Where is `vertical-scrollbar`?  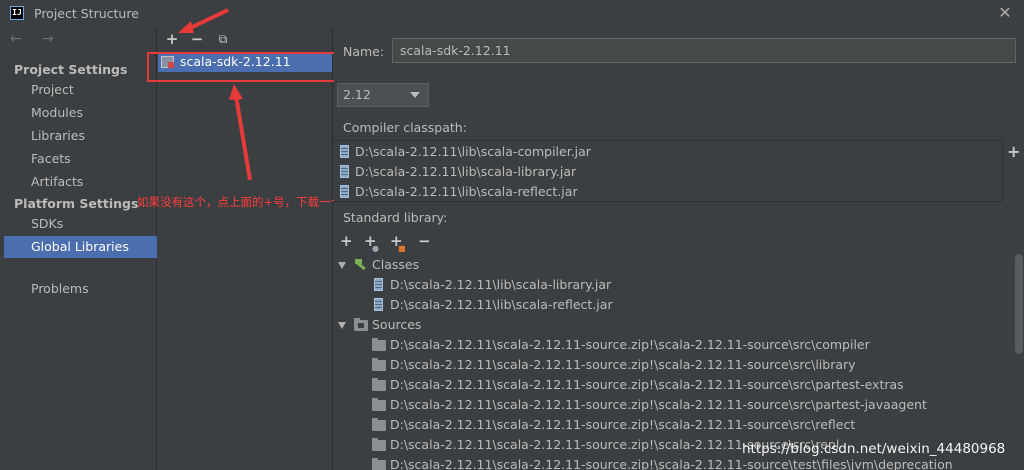 vertical-scrollbar is located at coordinates (1019, 304).